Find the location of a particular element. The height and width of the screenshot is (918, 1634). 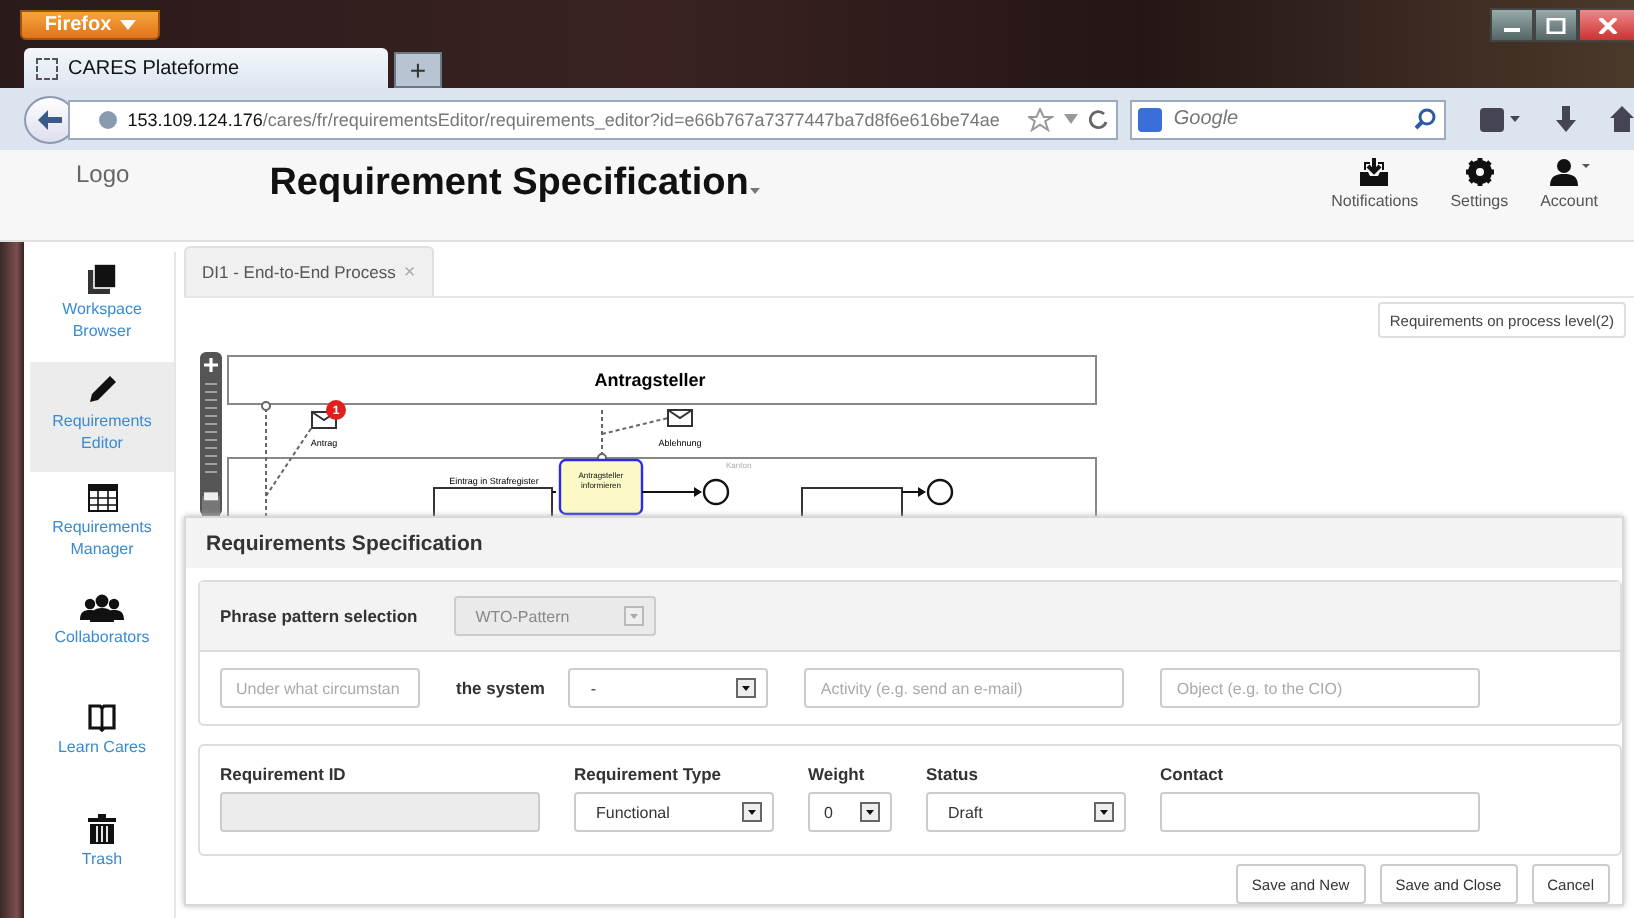

close-icon is located at coordinates (1608, 25).